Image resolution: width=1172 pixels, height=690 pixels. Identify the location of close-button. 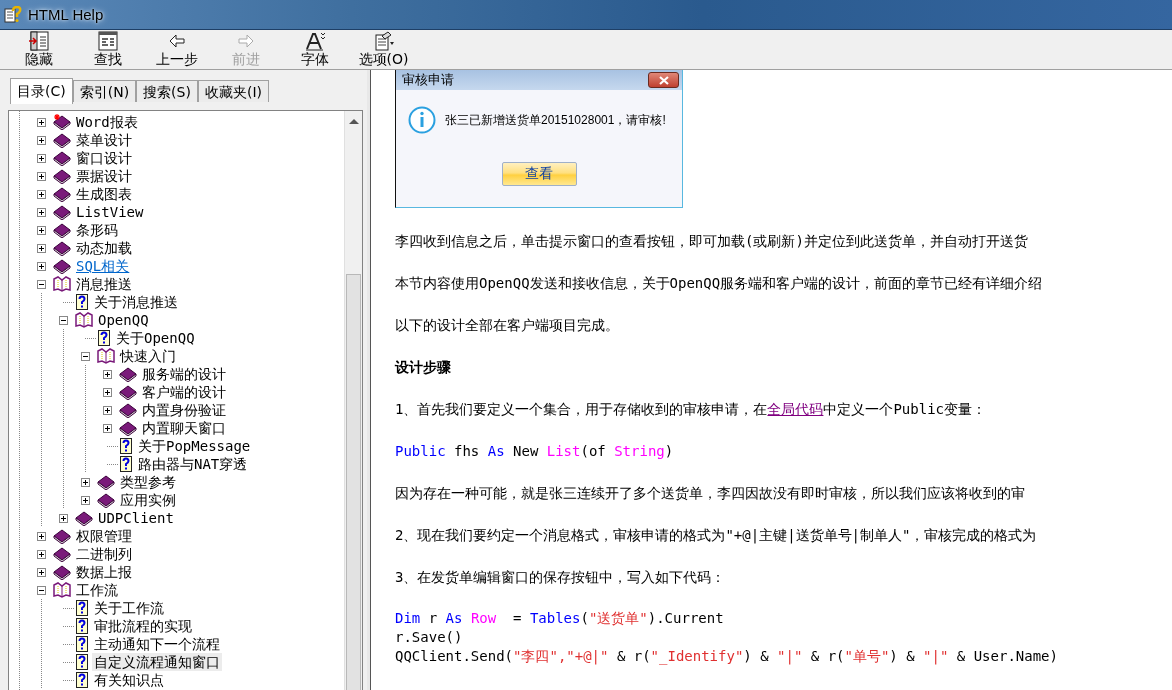
(663, 80).